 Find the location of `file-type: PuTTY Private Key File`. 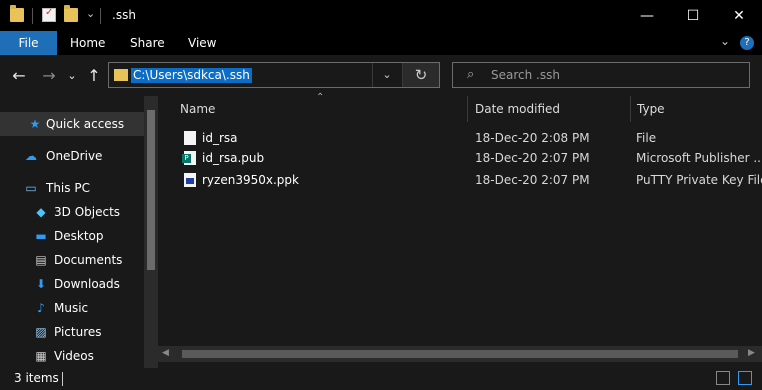

file-type: PuTTY Private Key File is located at coordinates (699, 180).